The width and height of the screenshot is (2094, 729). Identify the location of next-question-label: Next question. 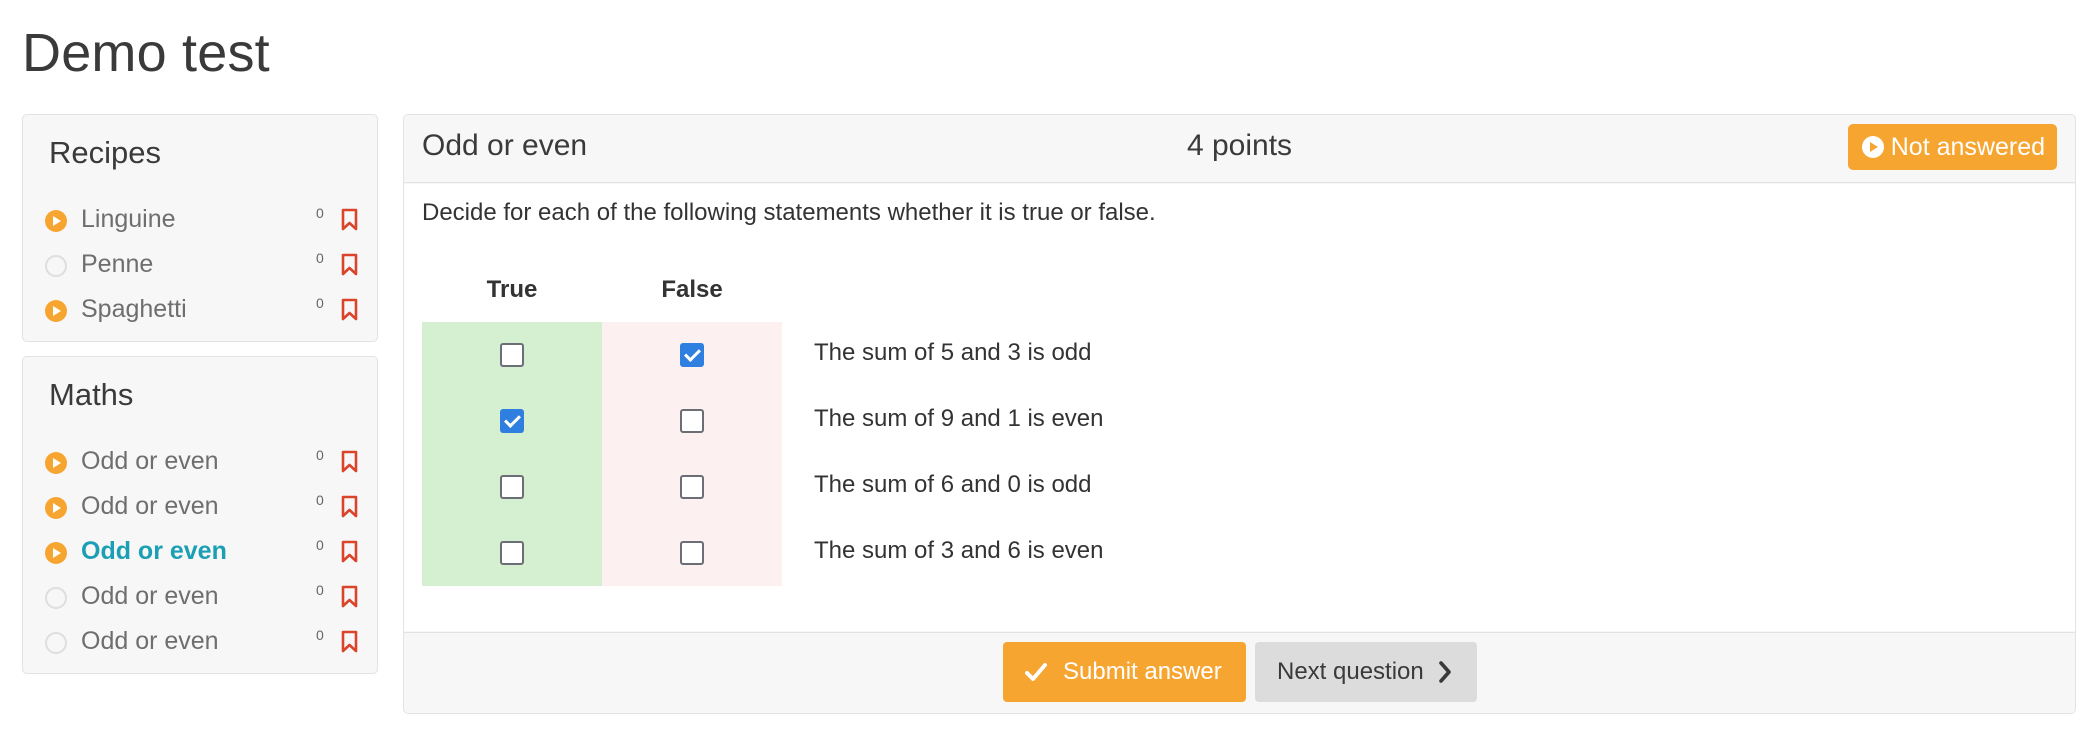
(1350, 671).